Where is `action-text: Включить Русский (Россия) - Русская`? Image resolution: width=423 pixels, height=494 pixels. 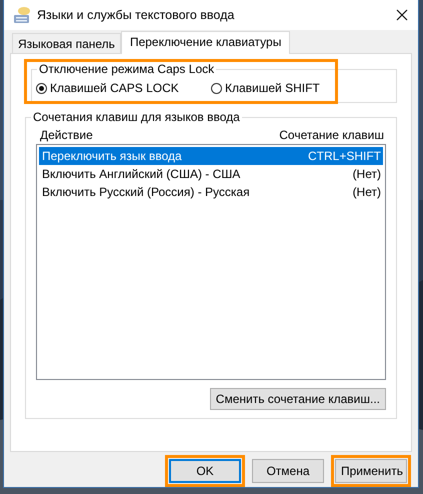 action-text: Включить Русский (Россия) - Русская is located at coordinates (146, 192).